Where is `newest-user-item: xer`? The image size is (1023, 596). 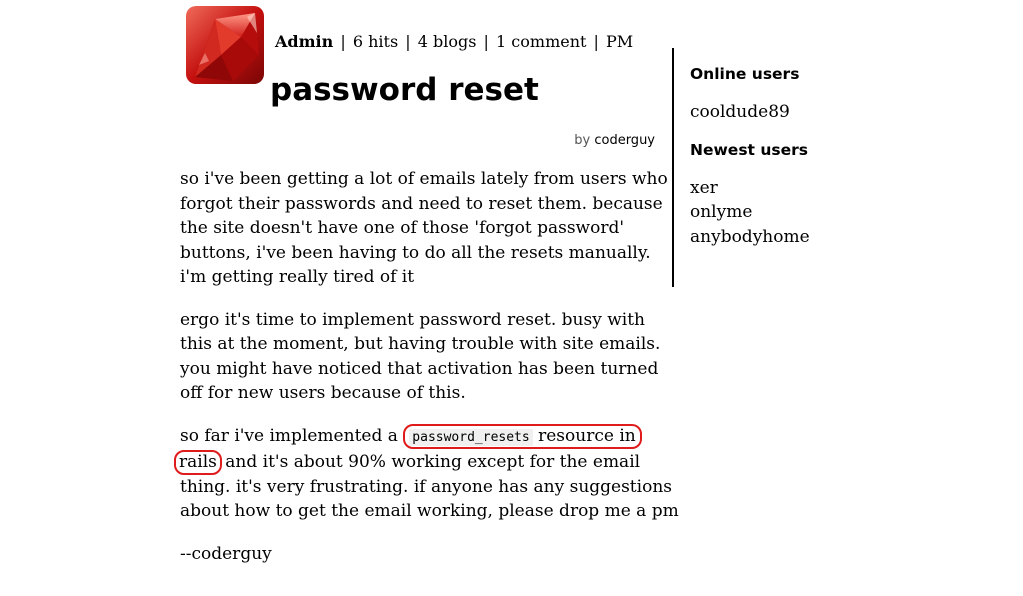 newest-user-item: xer is located at coordinates (790, 188).